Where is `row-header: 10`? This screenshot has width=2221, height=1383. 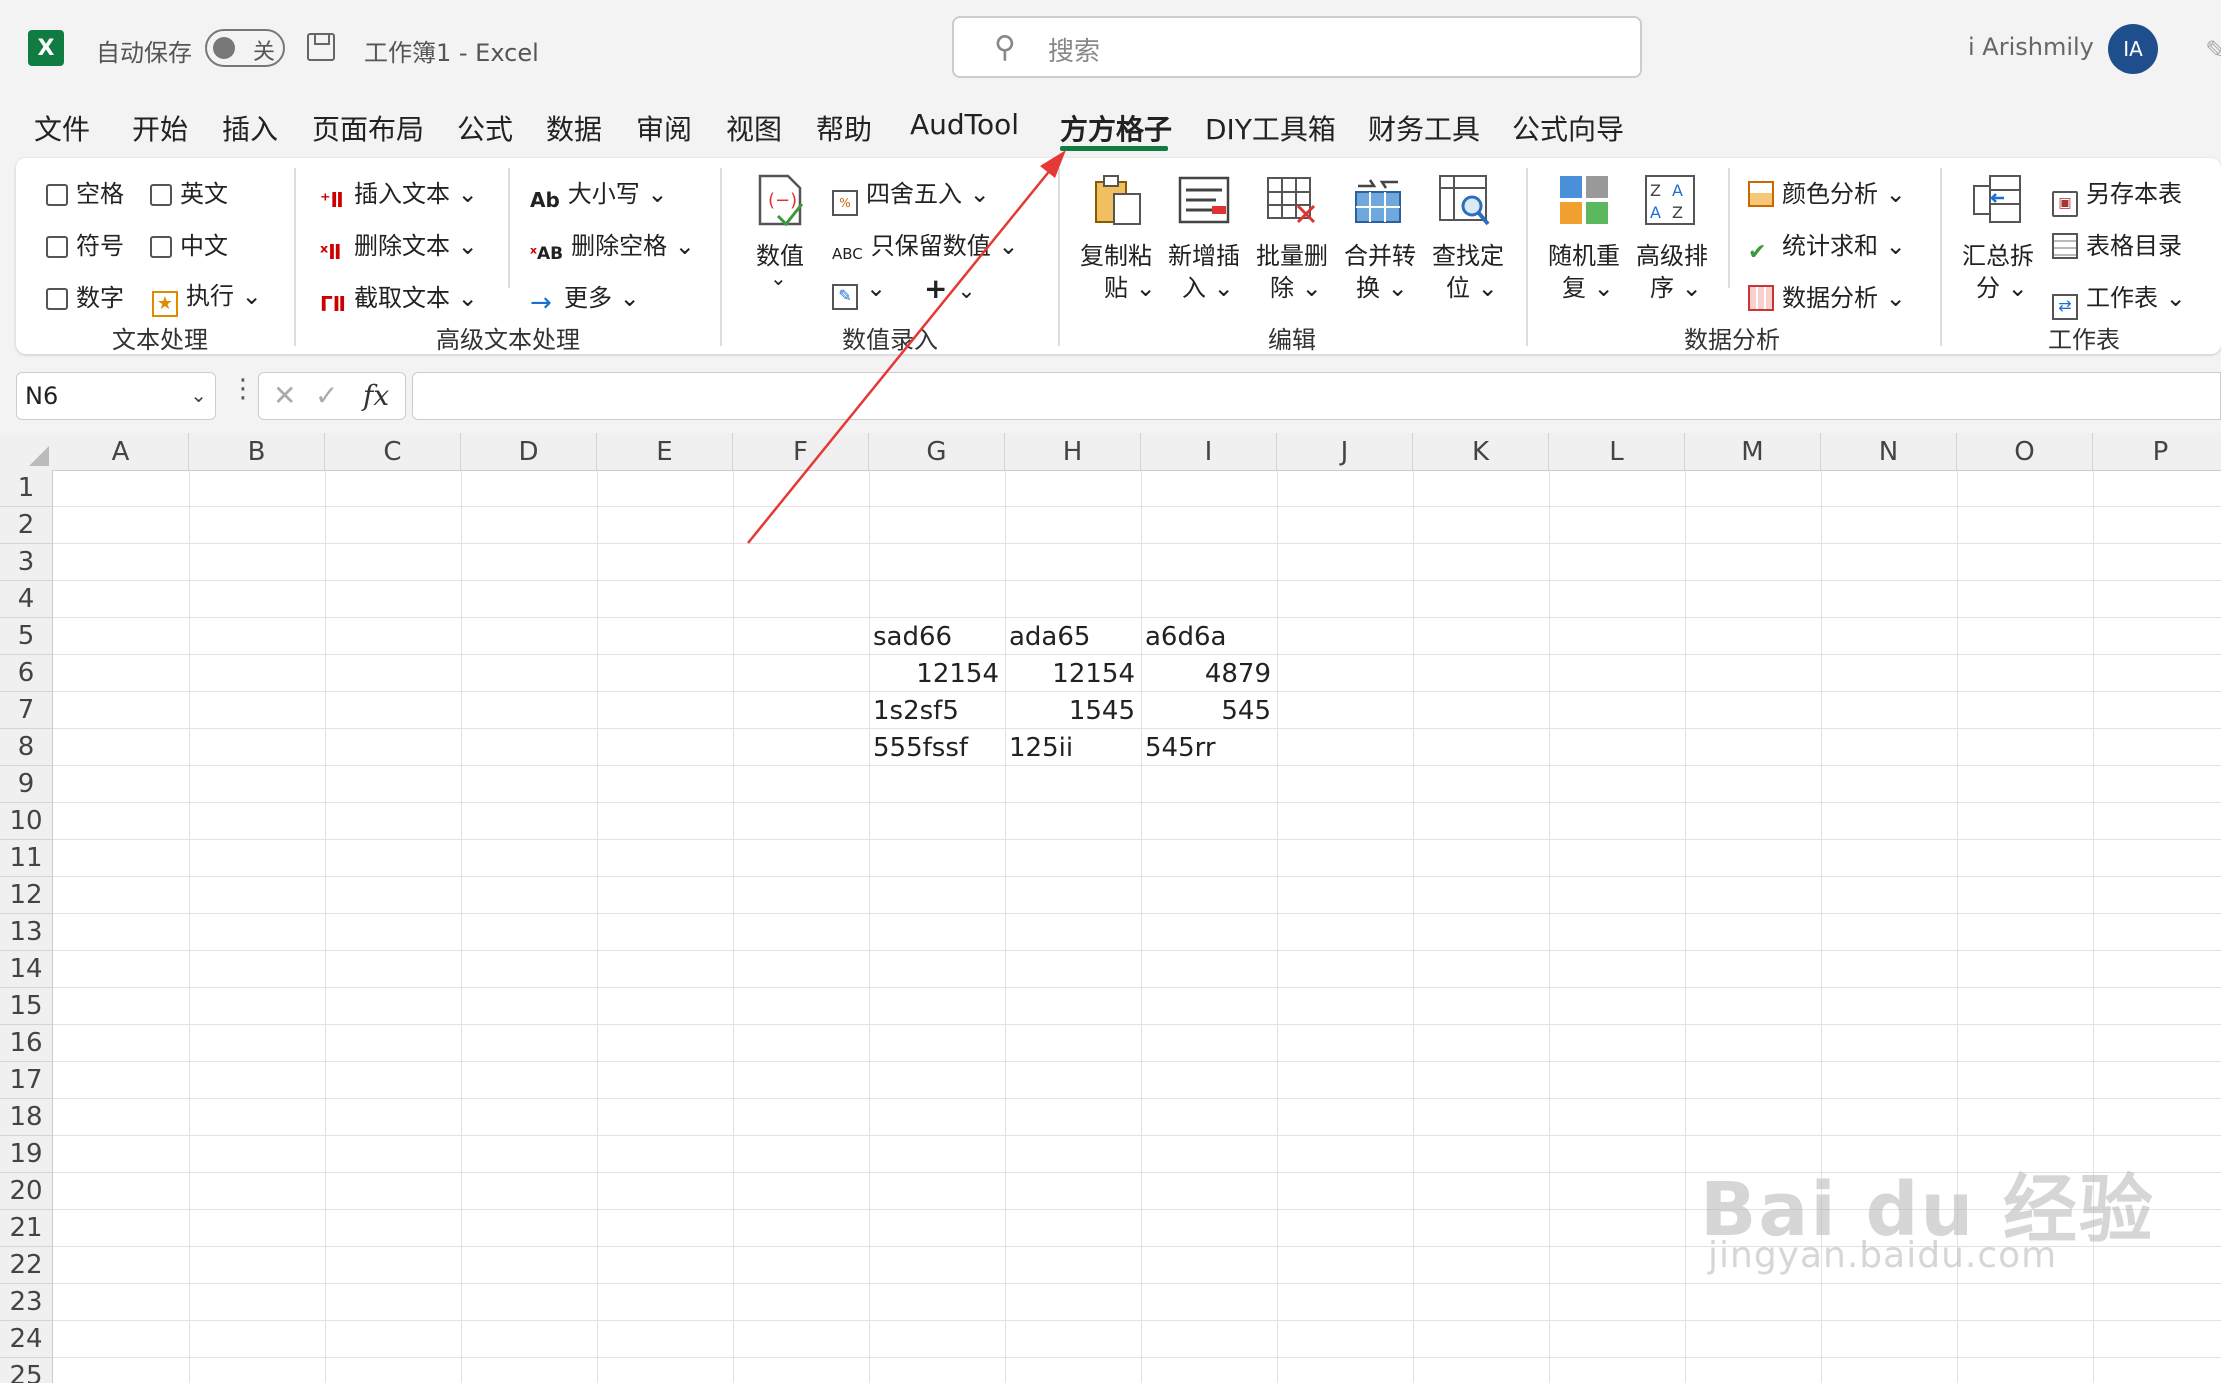 row-header: 10 is located at coordinates (26, 821).